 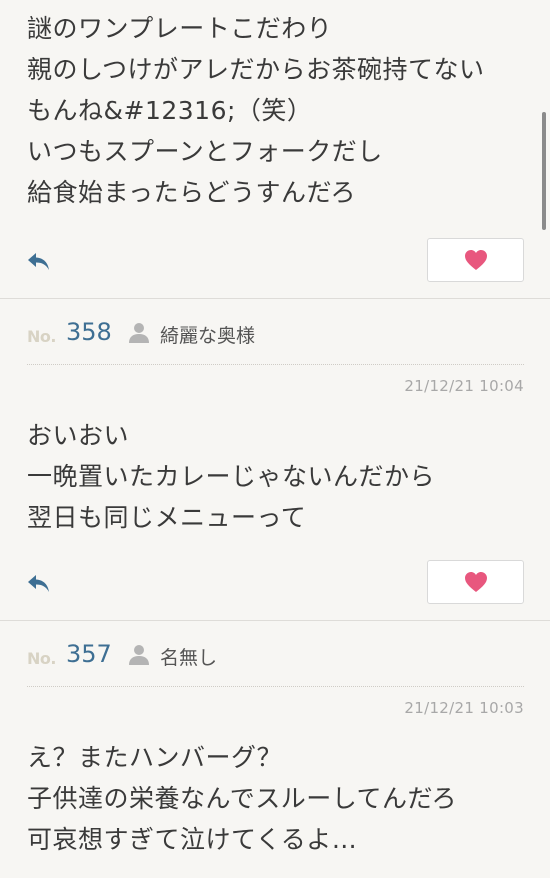 I want to click on post-line: 謎のワンプレートこだわり, so click(x=180, y=28).